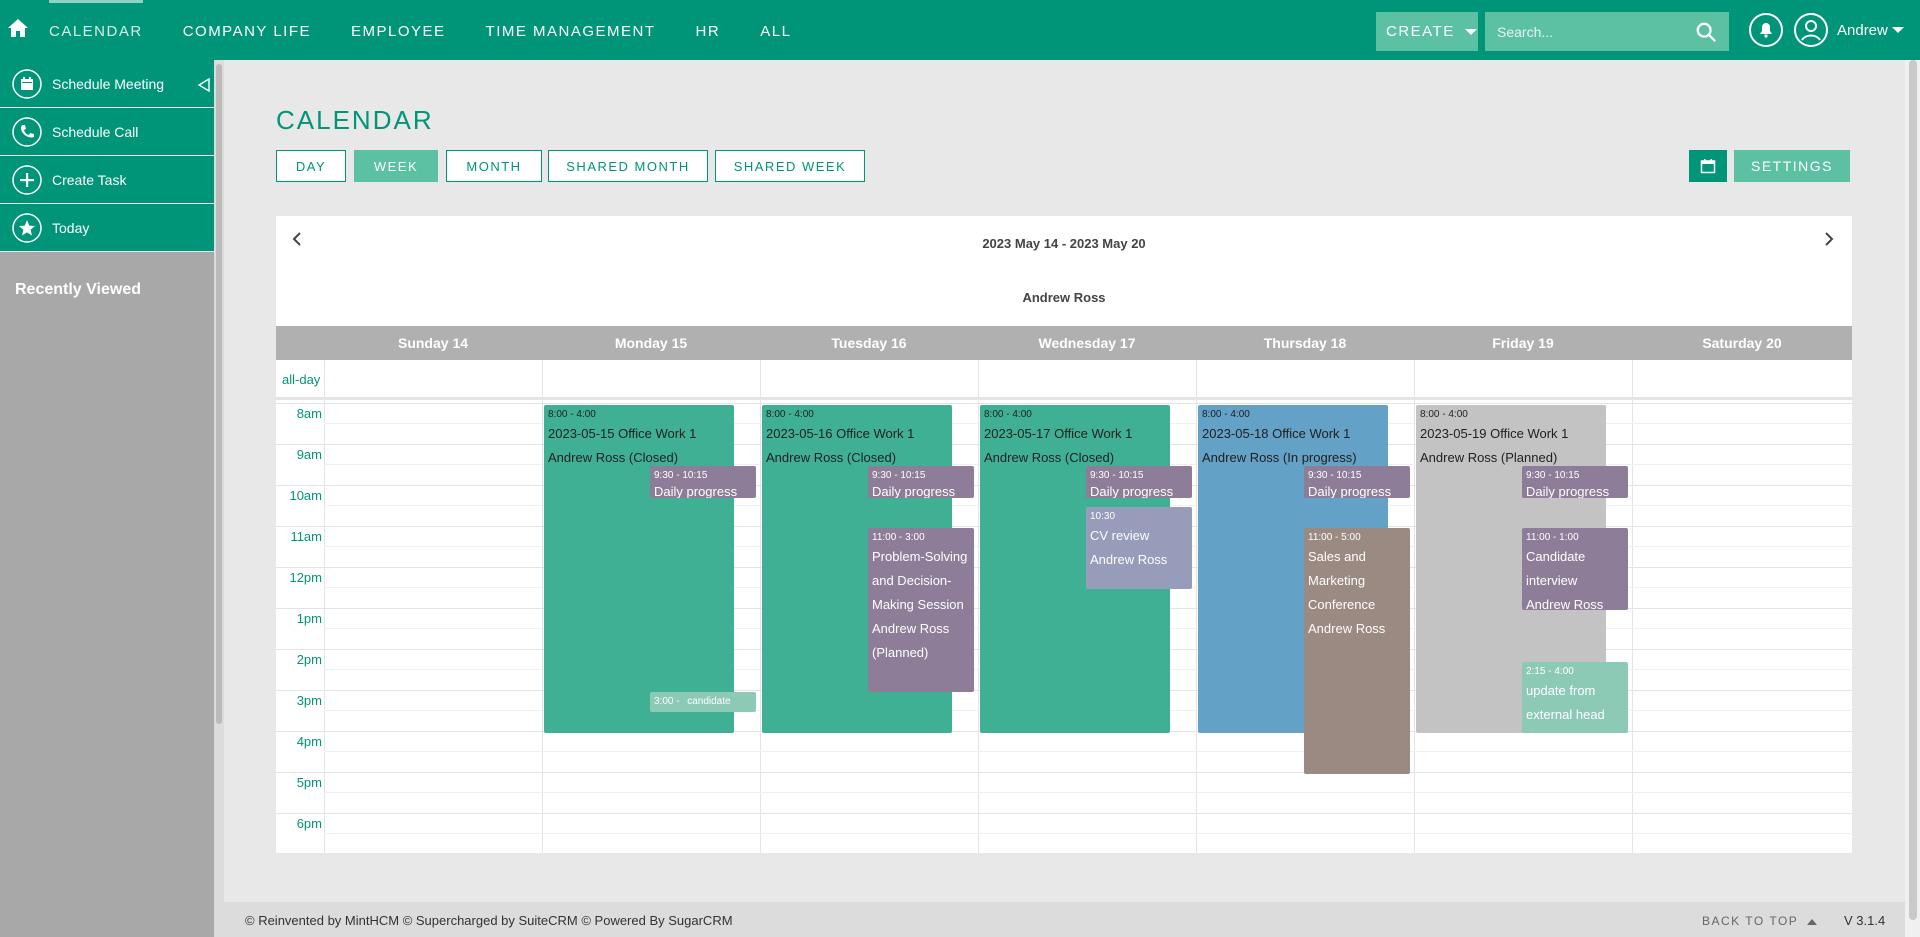 Image resolution: width=1920 pixels, height=937 pixels. I want to click on view-shared-week-button: SHARED WEEK, so click(790, 166).